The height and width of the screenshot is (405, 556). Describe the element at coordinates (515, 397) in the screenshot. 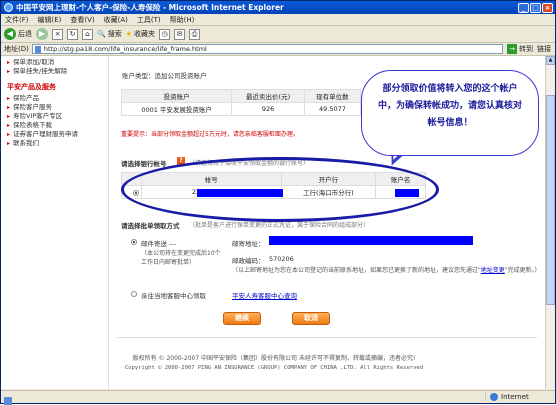

I see `zone-label: Internet` at that location.